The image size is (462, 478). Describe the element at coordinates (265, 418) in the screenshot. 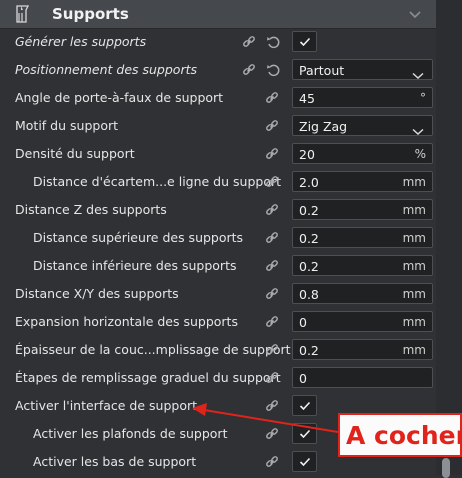

I see `annotation-arrow` at that location.